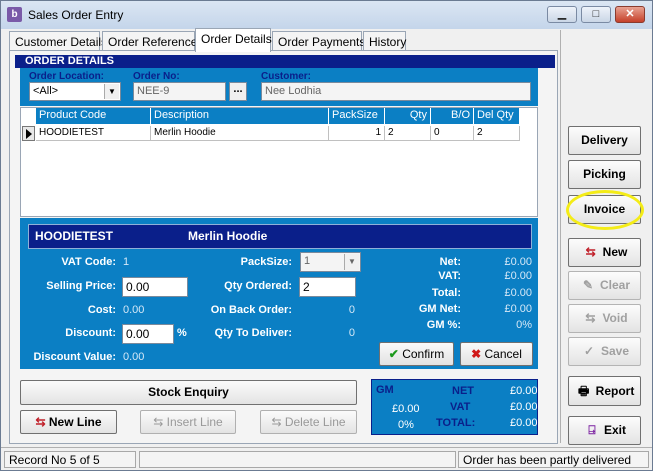  Describe the element at coordinates (615, 351) in the screenshot. I see `save-label: Save` at that location.